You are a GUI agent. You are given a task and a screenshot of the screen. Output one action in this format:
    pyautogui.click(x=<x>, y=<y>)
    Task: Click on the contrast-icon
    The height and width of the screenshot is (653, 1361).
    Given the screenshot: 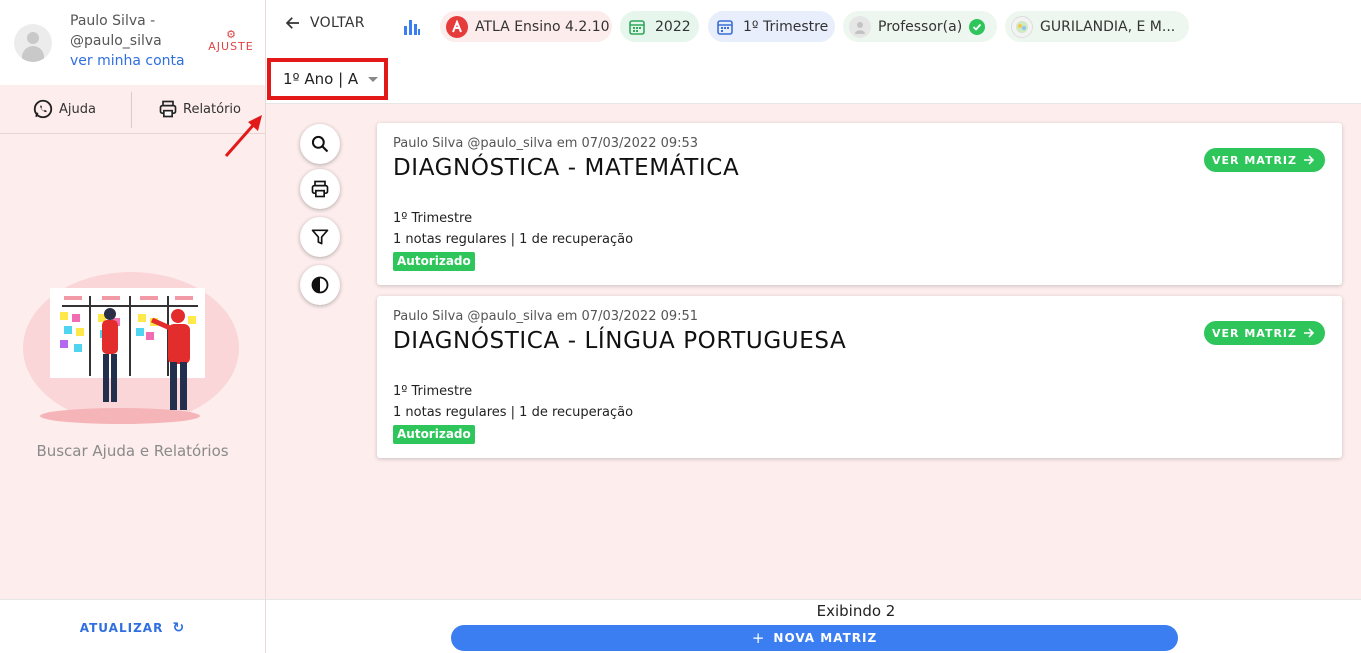 What is the action you would take?
    pyautogui.click(x=320, y=285)
    